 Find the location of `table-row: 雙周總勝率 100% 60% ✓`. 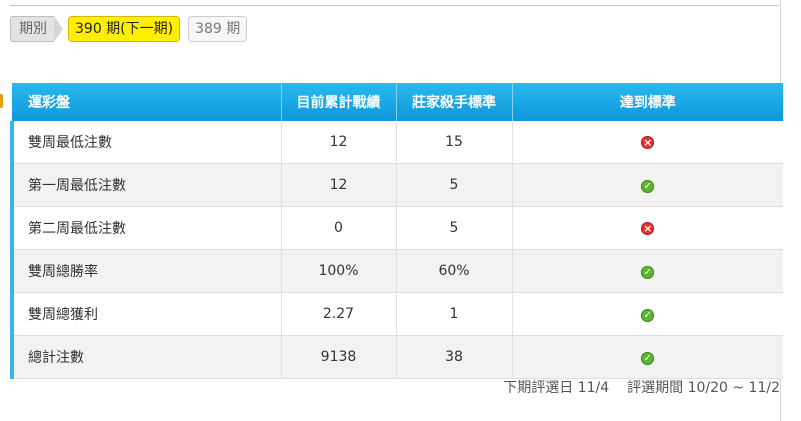

table-row: 雙周總勝率 100% 60% ✓ is located at coordinates (396, 271).